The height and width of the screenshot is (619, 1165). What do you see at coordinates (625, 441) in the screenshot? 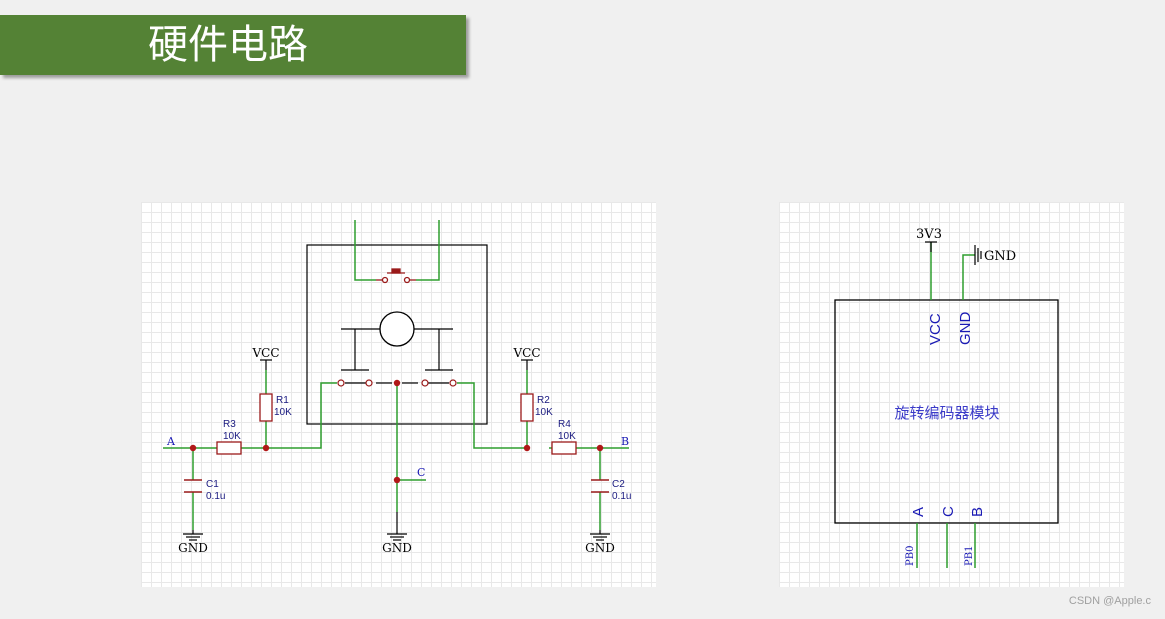
I see `net-b-label: B` at bounding box center [625, 441].